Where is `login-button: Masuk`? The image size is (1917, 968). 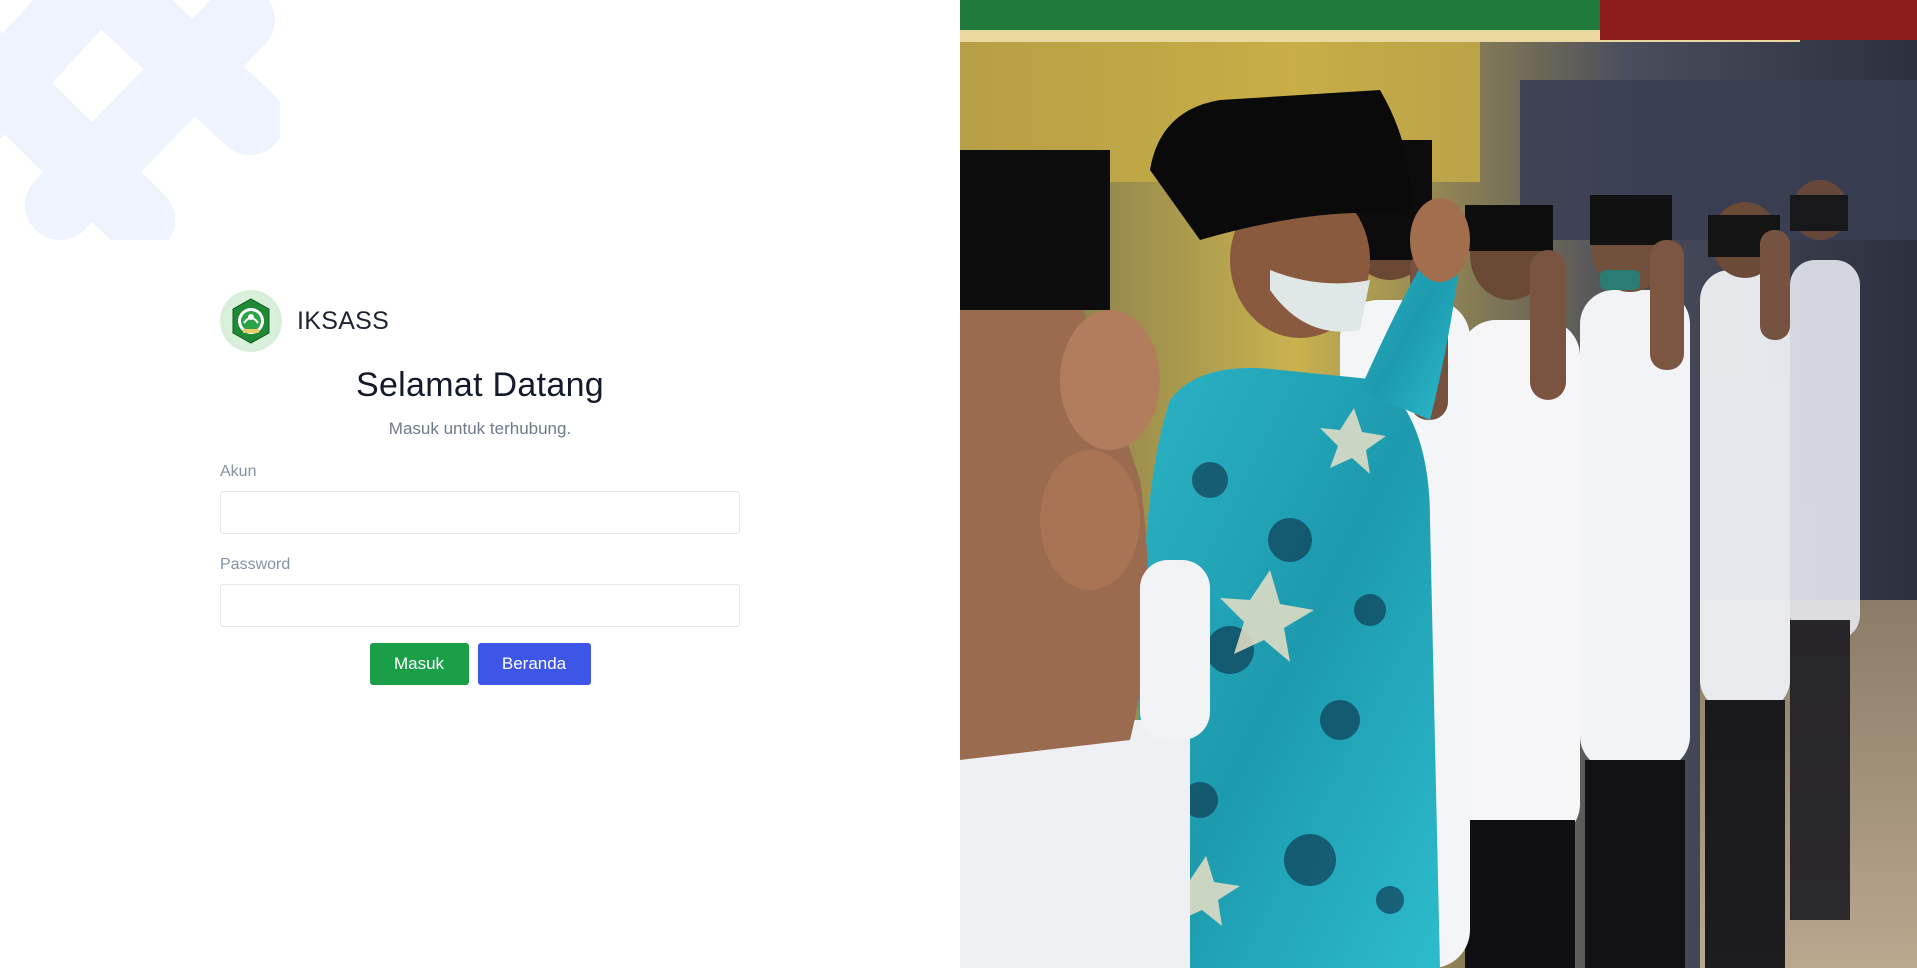
login-button: Masuk is located at coordinates (419, 664).